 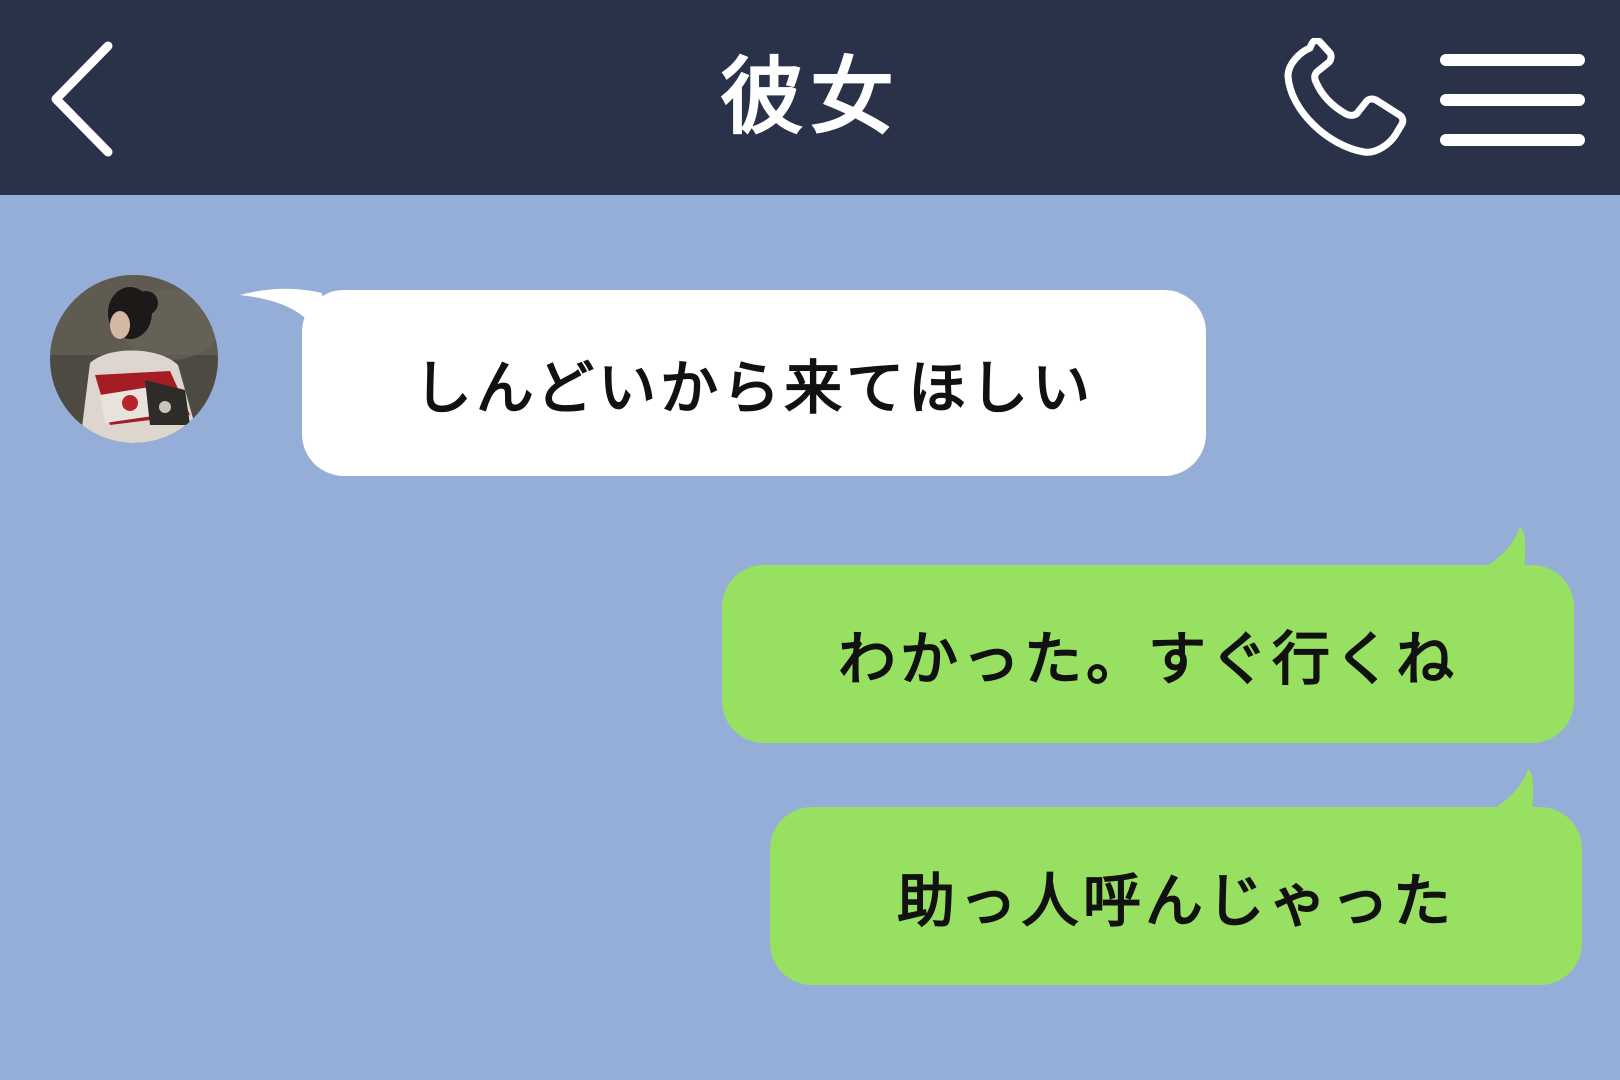 What do you see at coordinates (1350, 100) in the screenshot?
I see `phone-icon` at bounding box center [1350, 100].